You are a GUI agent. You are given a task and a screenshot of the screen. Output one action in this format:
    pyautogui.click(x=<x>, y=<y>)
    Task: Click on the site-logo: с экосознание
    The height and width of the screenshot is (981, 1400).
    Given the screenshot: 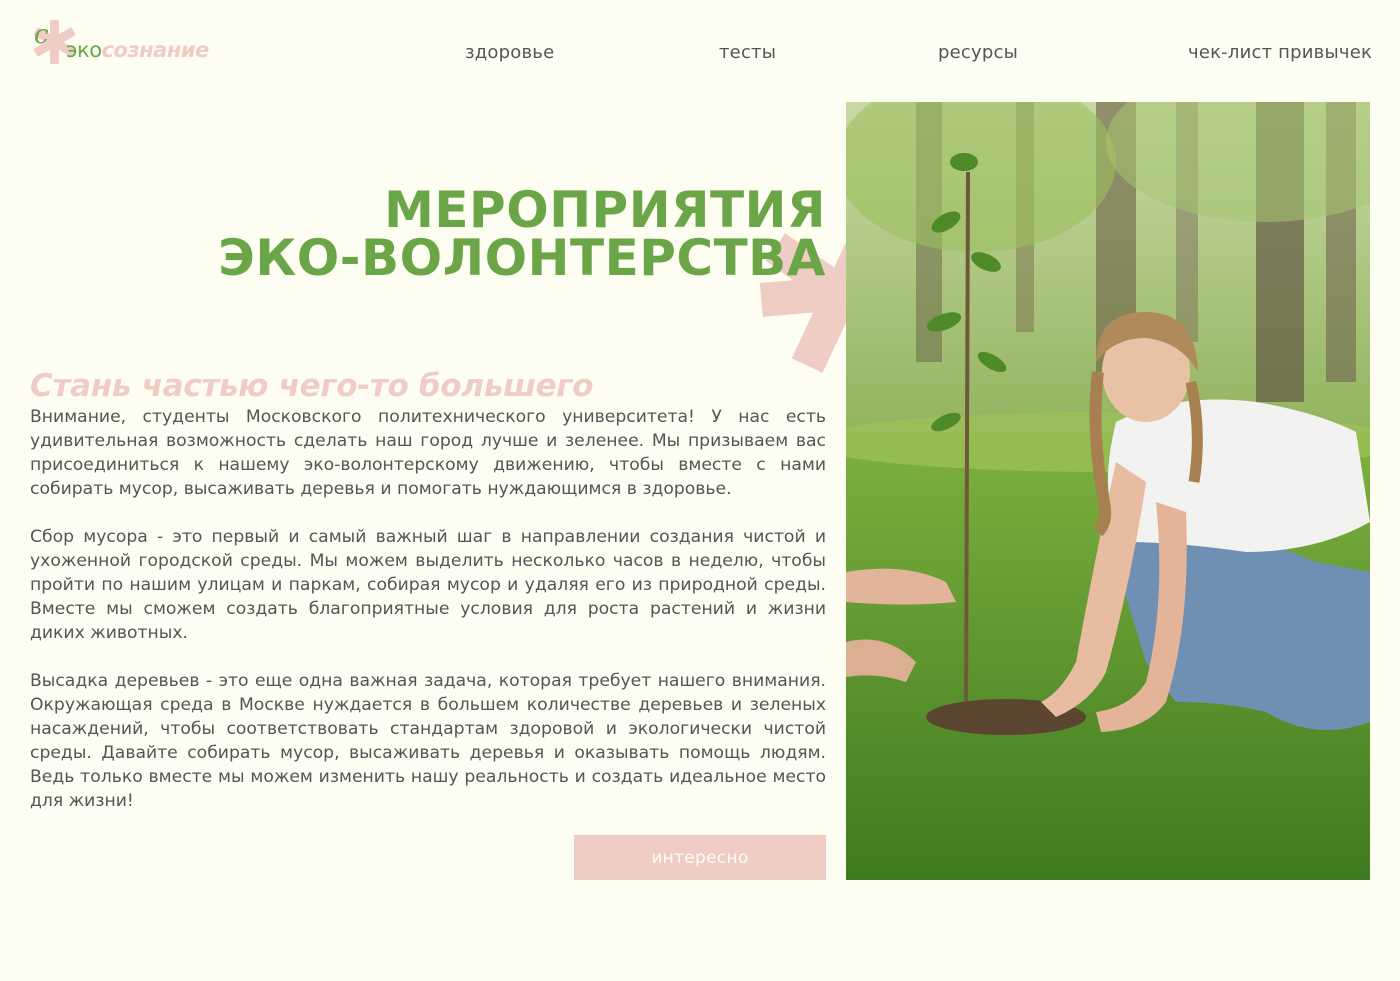 What is the action you would take?
    pyautogui.click(x=135, y=42)
    